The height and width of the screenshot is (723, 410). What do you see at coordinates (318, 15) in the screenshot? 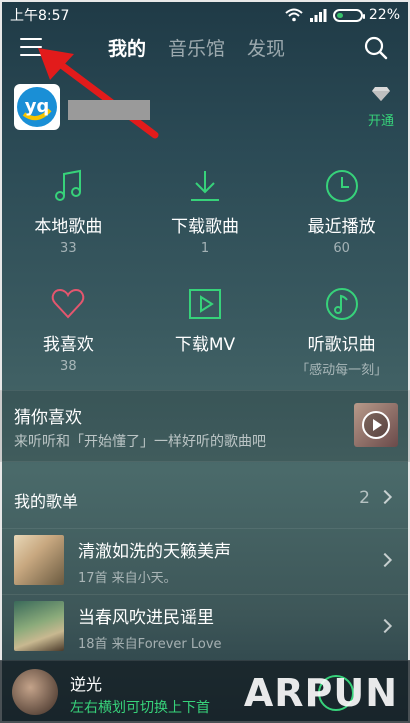
I see `signal-icon` at bounding box center [318, 15].